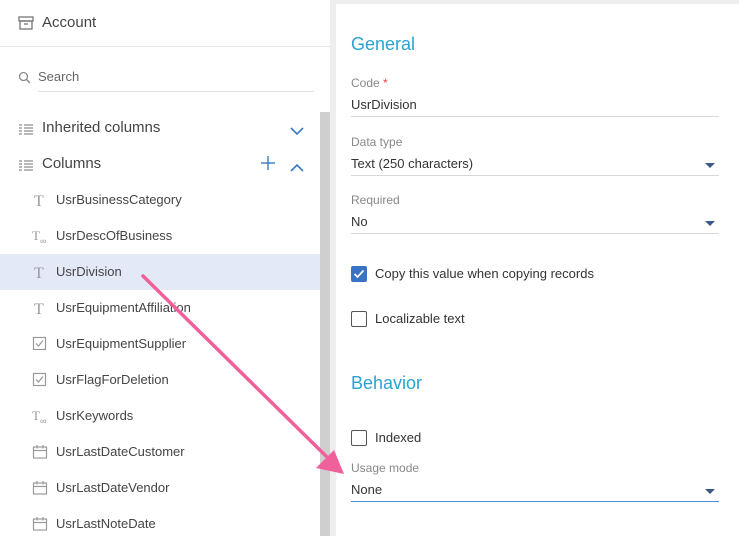  I want to click on object-title: Account, so click(69, 22).